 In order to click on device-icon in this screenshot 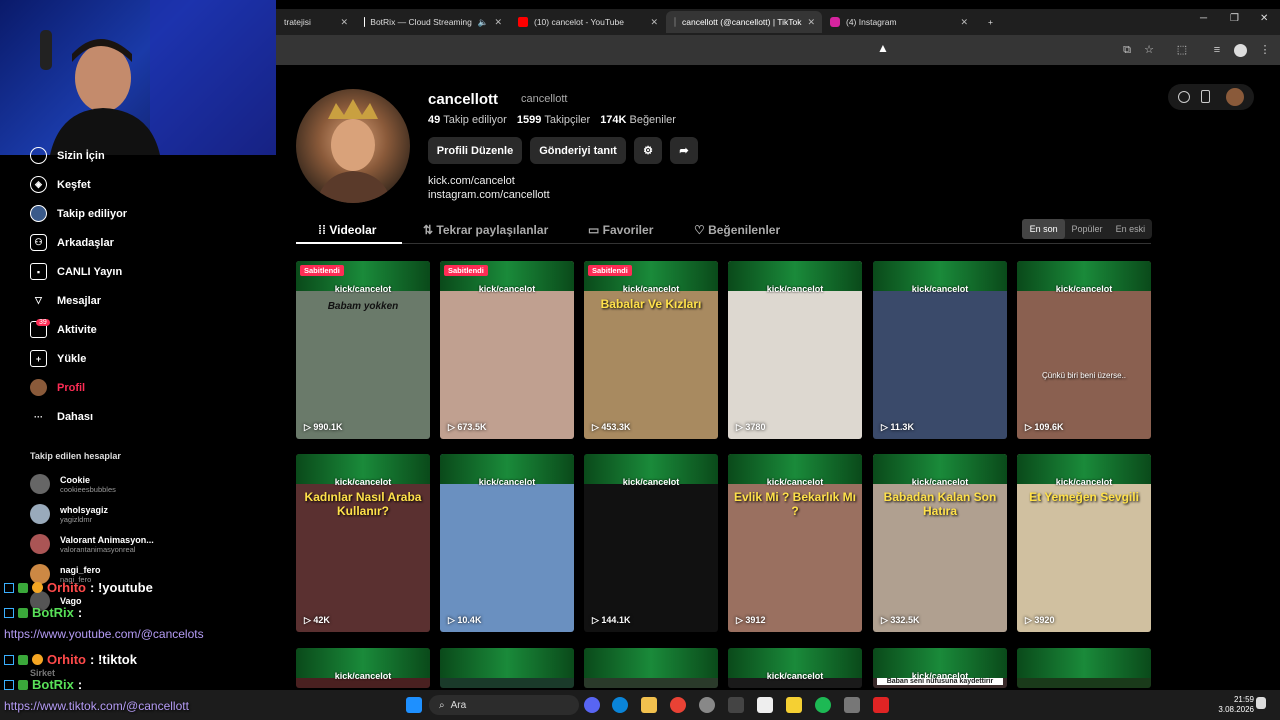, I will do `click(1205, 96)`.